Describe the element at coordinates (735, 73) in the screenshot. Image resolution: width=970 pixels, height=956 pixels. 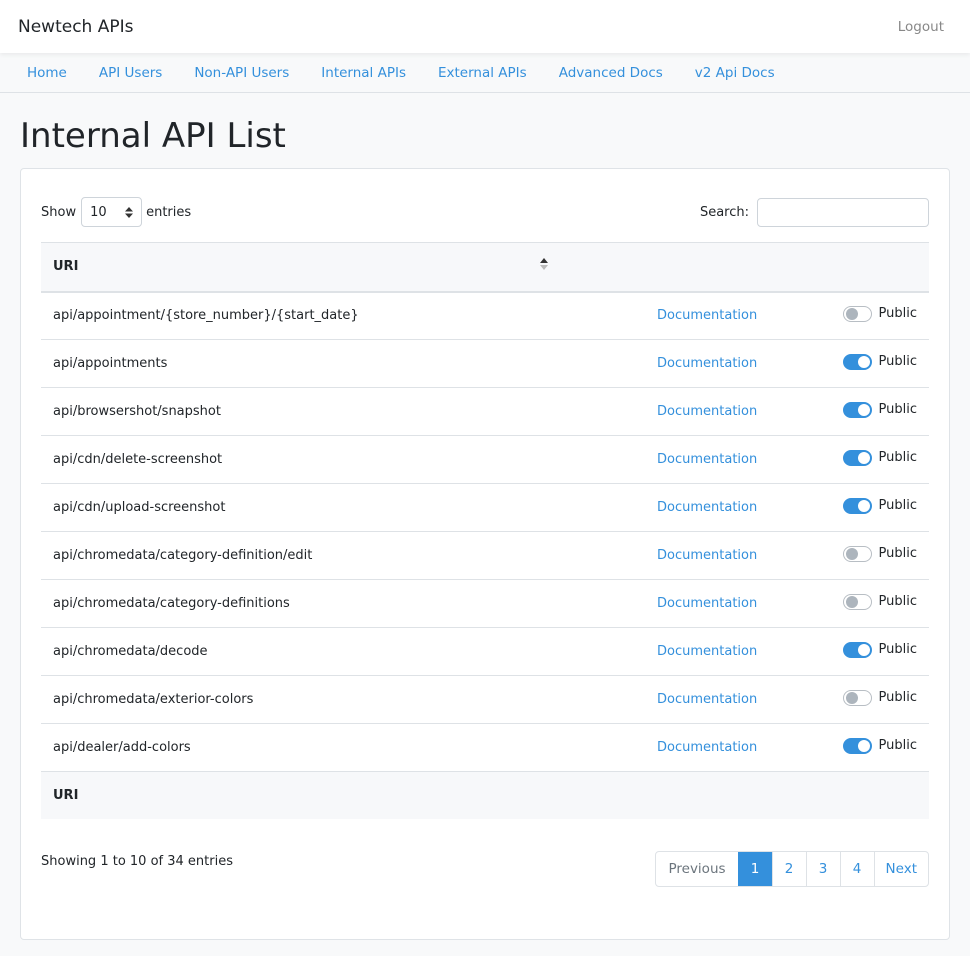
I see `nav-v2-api-docs: v2 Api Docs` at that location.